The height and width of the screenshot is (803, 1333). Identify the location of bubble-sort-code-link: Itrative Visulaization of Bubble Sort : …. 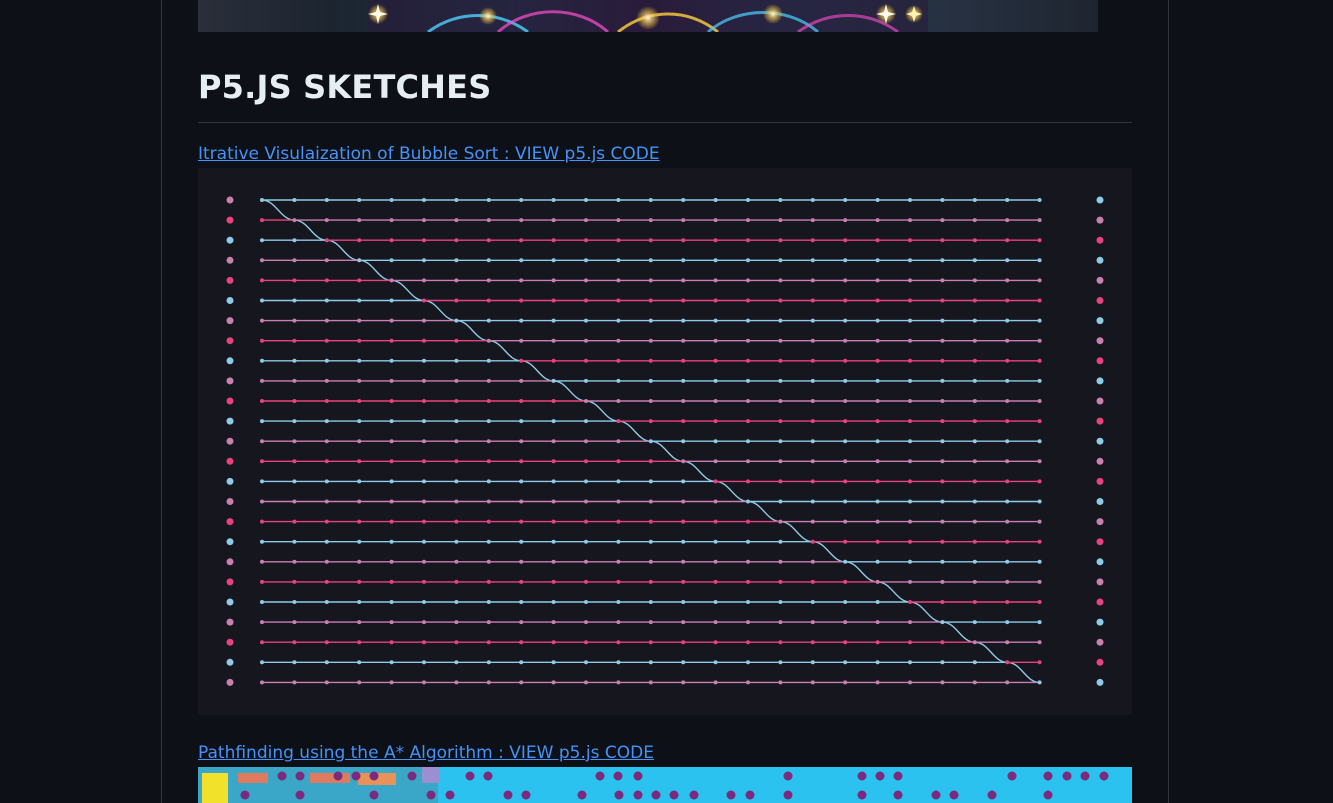
(429, 154).